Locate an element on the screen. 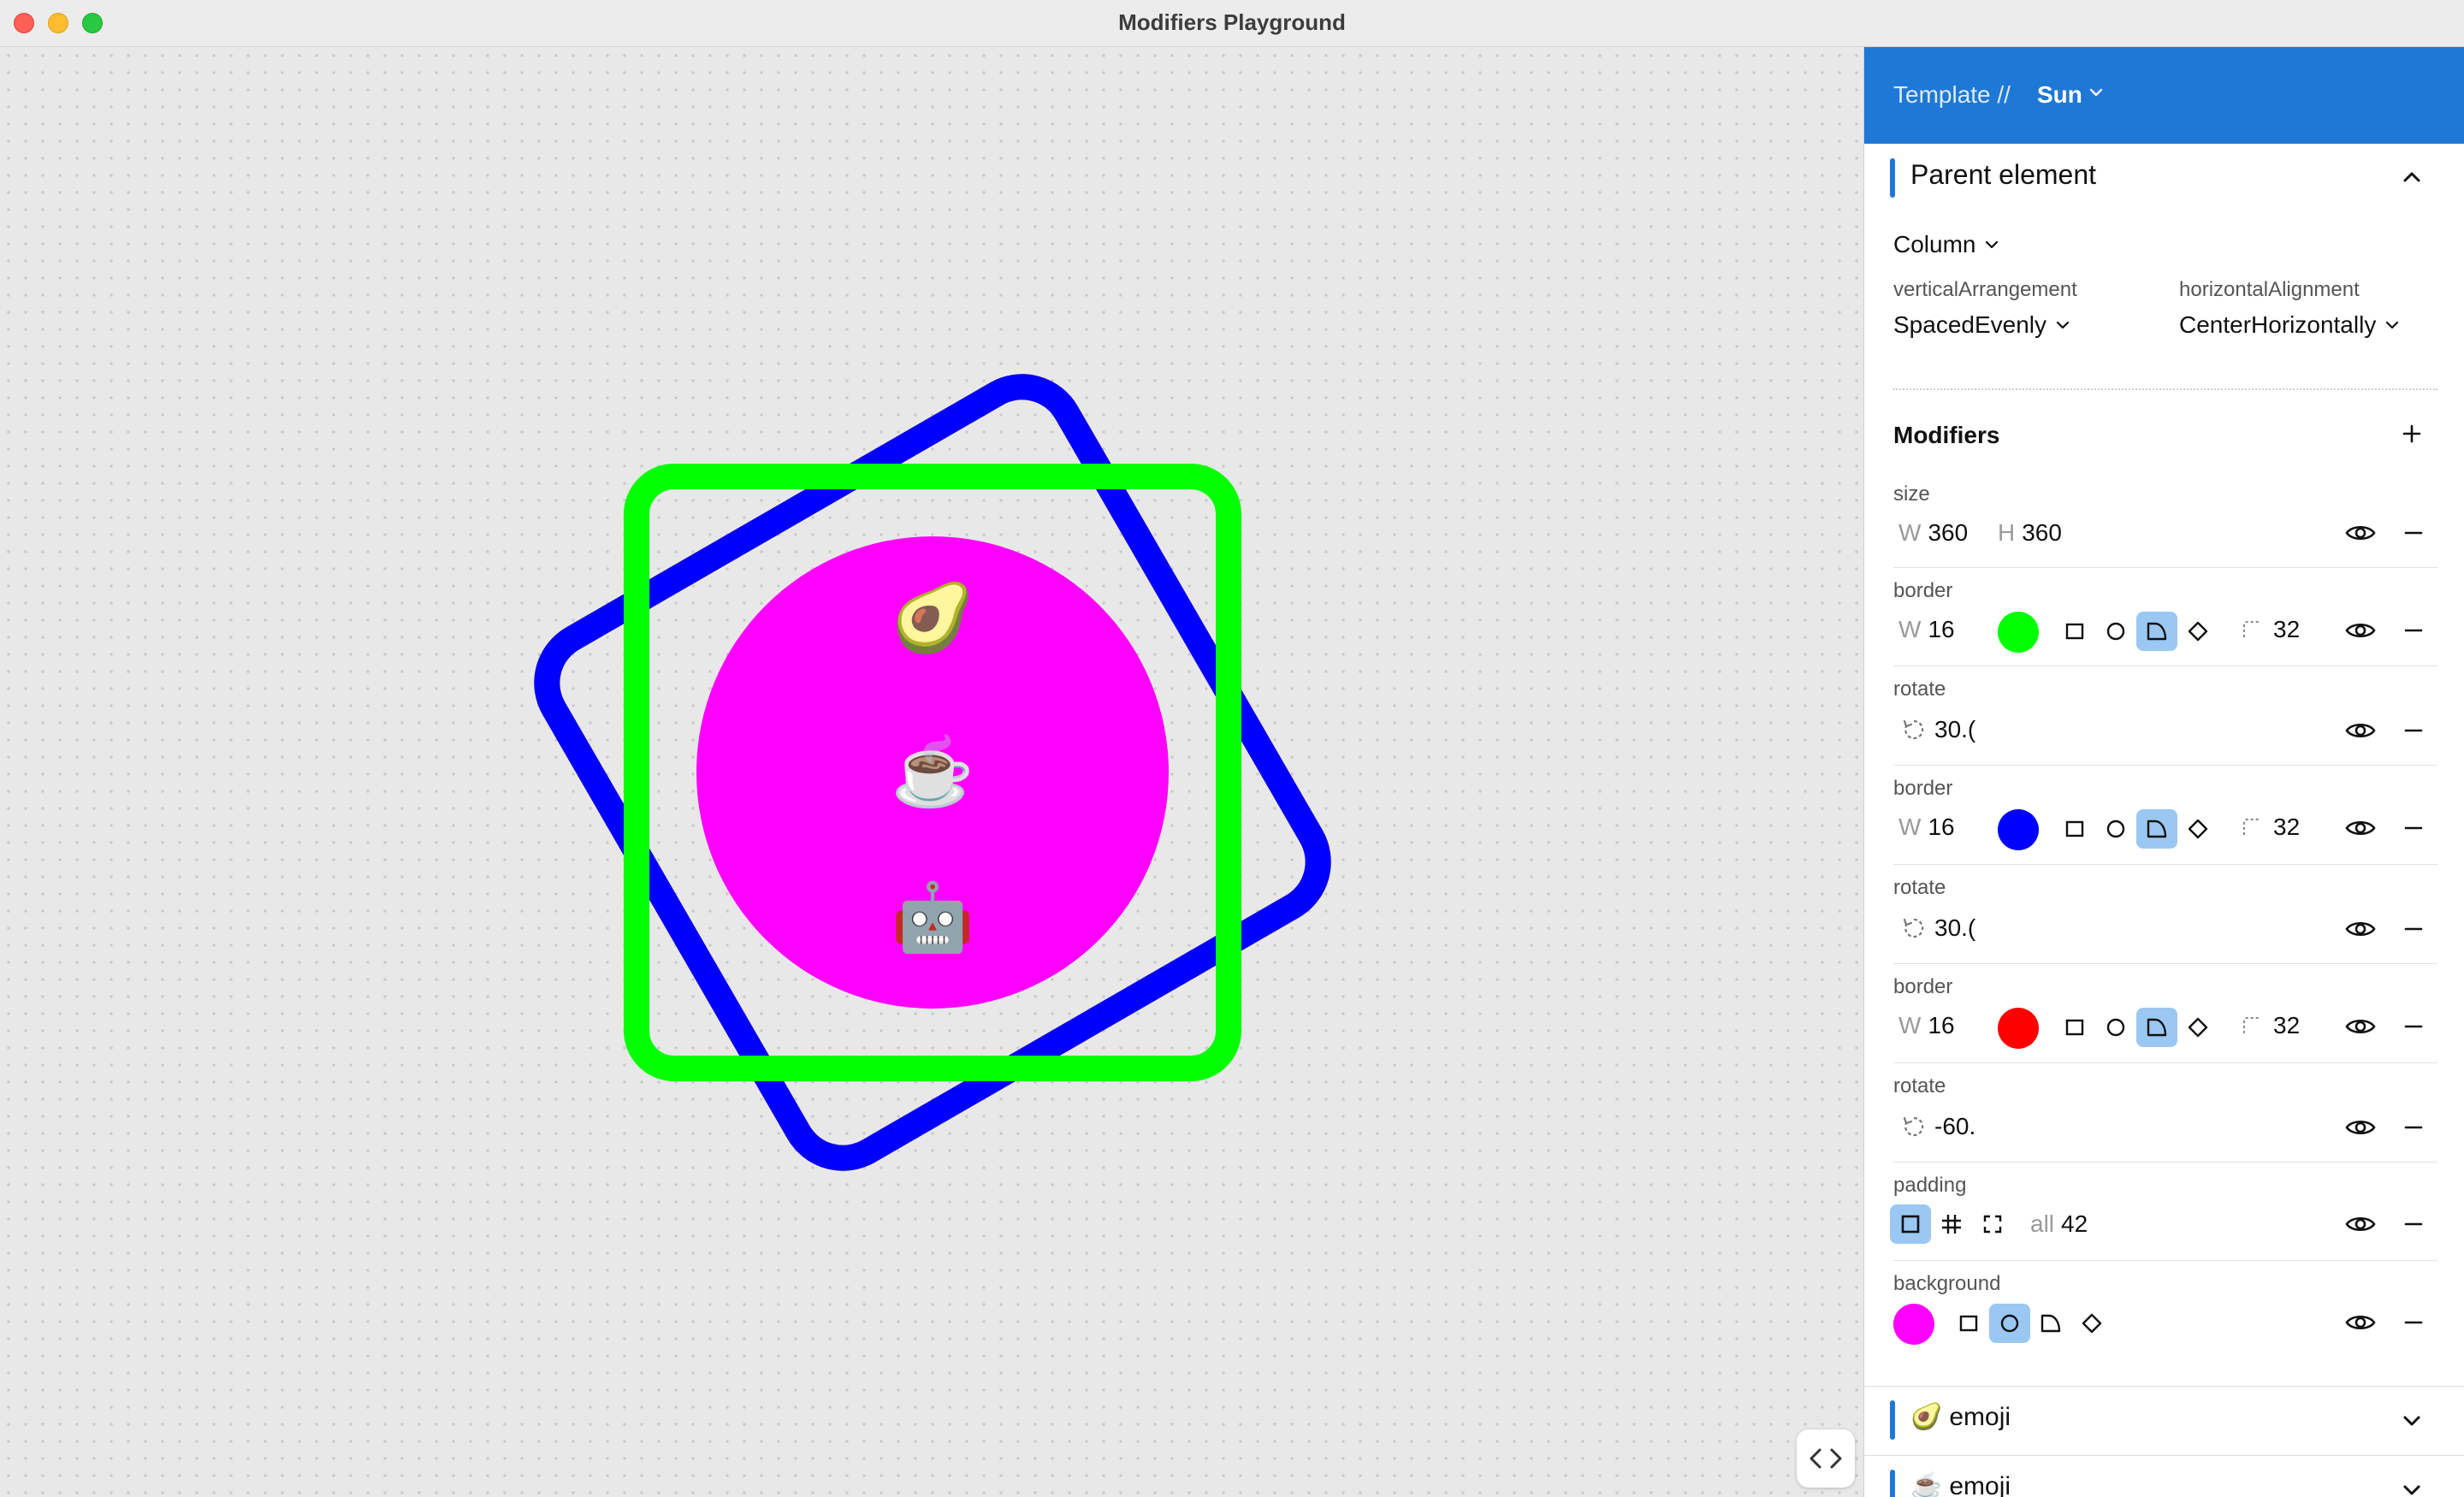 Image resolution: width=2464 pixels, height=1497 pixels. padding-axis-icon is located at coordinates (1951, 1224).